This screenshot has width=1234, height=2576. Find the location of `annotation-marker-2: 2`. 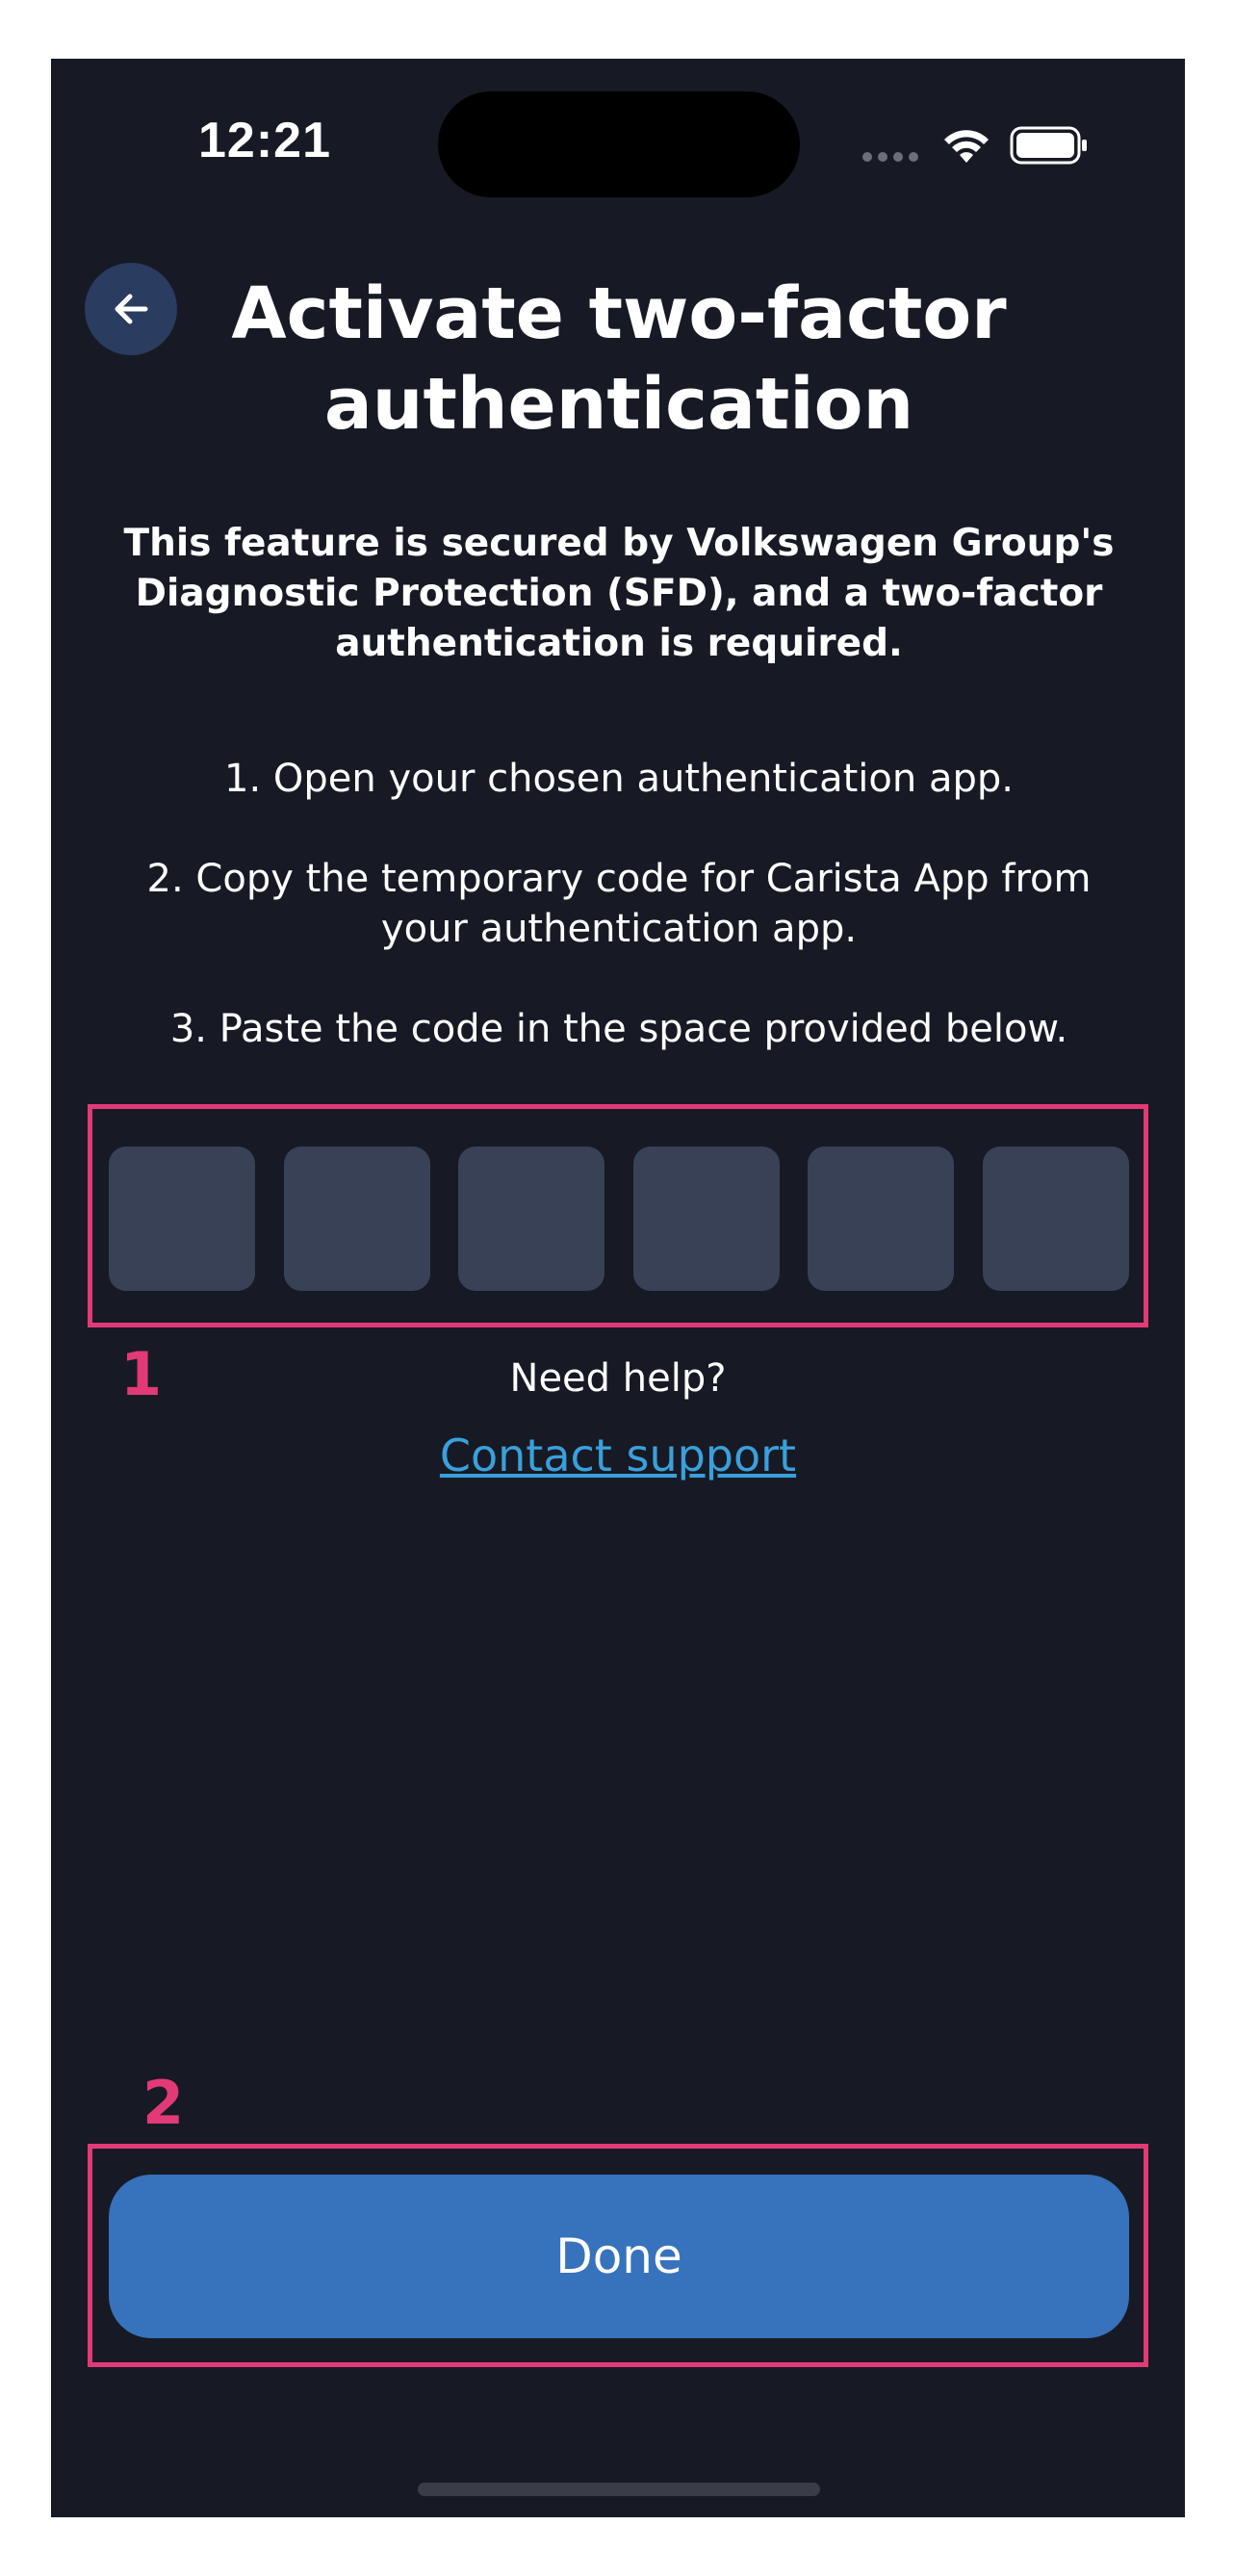

annotation-marker-2: 2 is located at coordinates (163, 2103).